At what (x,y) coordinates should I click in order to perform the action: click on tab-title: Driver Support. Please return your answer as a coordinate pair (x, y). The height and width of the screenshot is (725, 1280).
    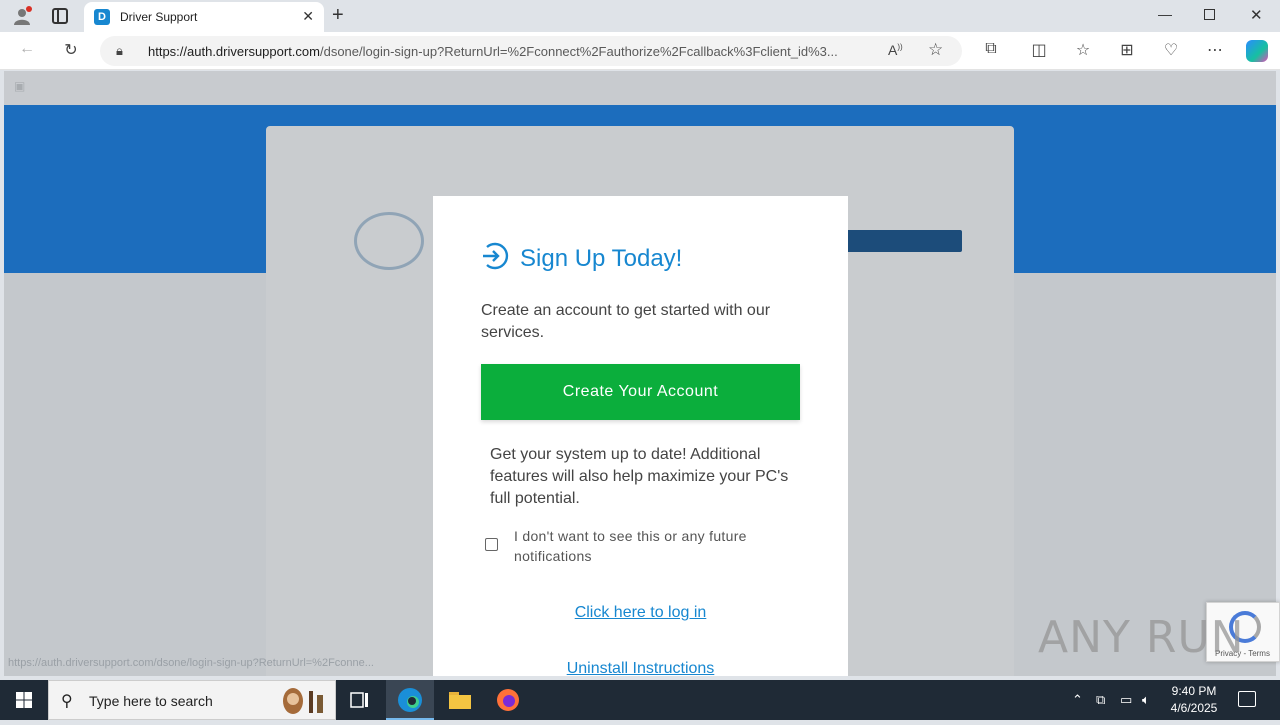
    Looking at the image, I should click on (159, 17).